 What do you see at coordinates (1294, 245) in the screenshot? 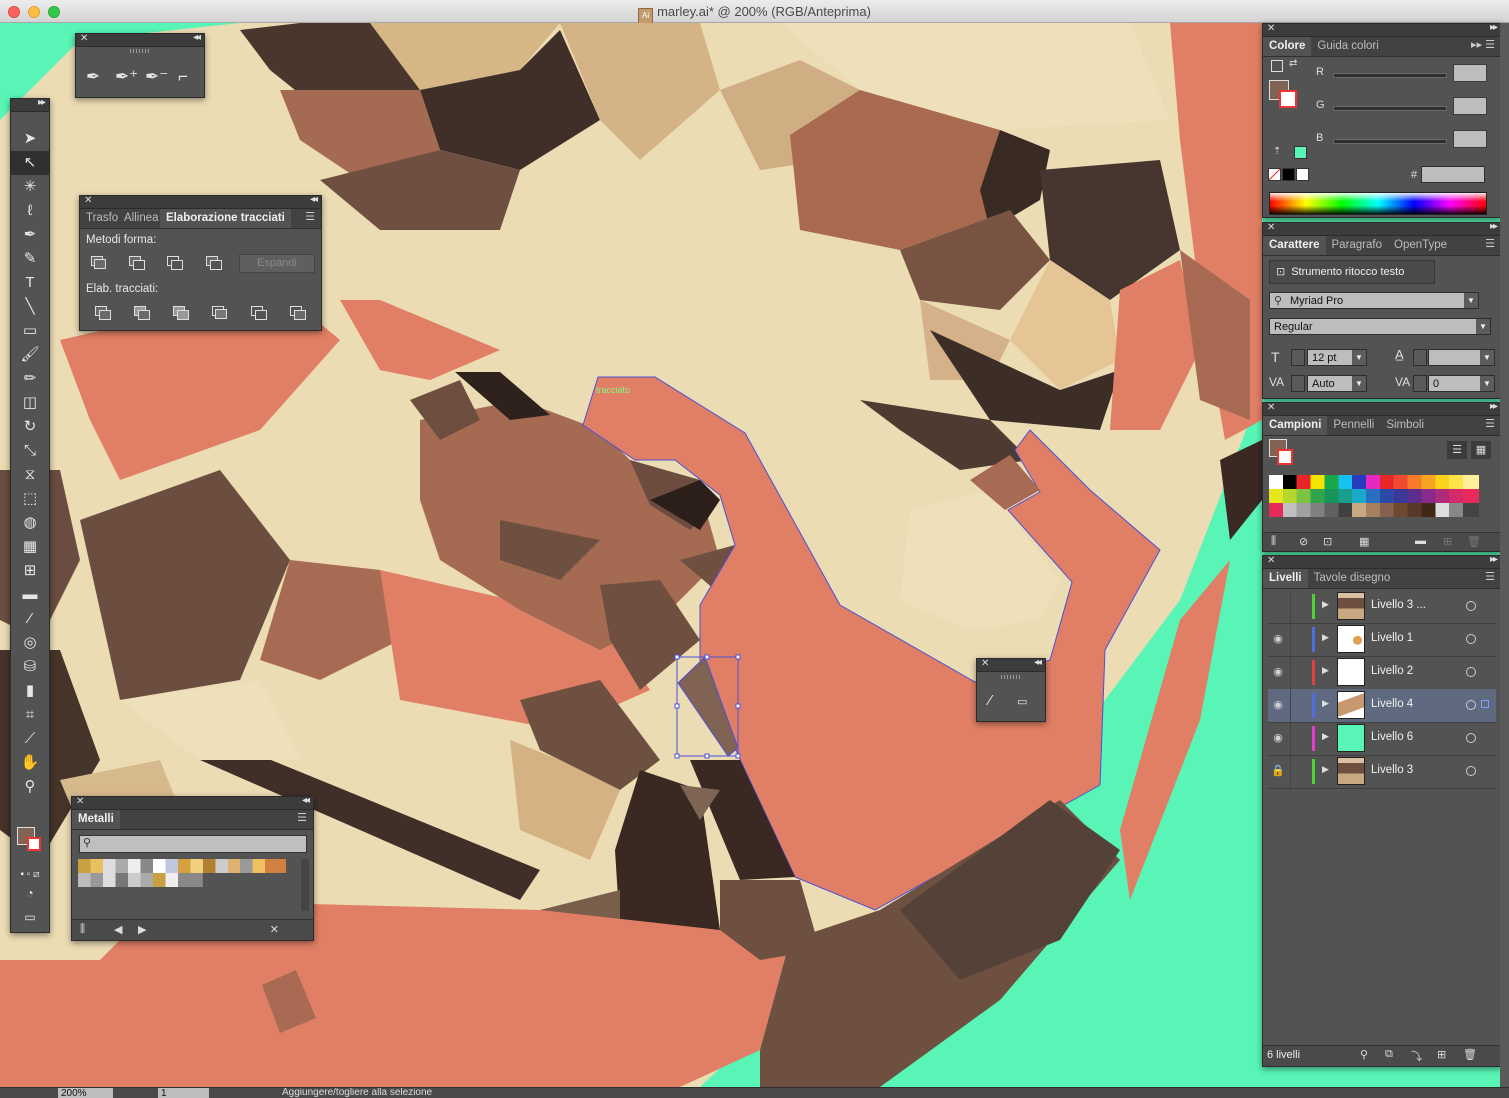
I see `tab-character: Carattere` at bounding box center [1294, 245].